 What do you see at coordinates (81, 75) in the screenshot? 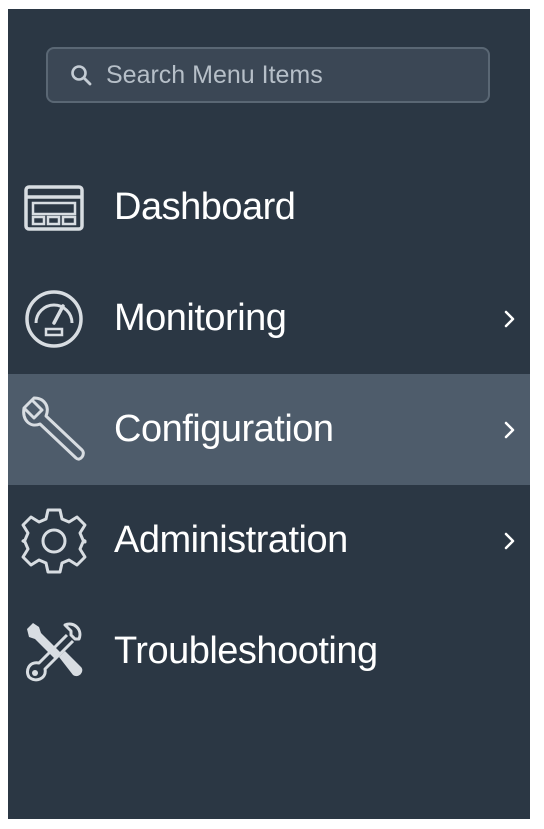
I see `search-icon` at bounding box center [81, 75].